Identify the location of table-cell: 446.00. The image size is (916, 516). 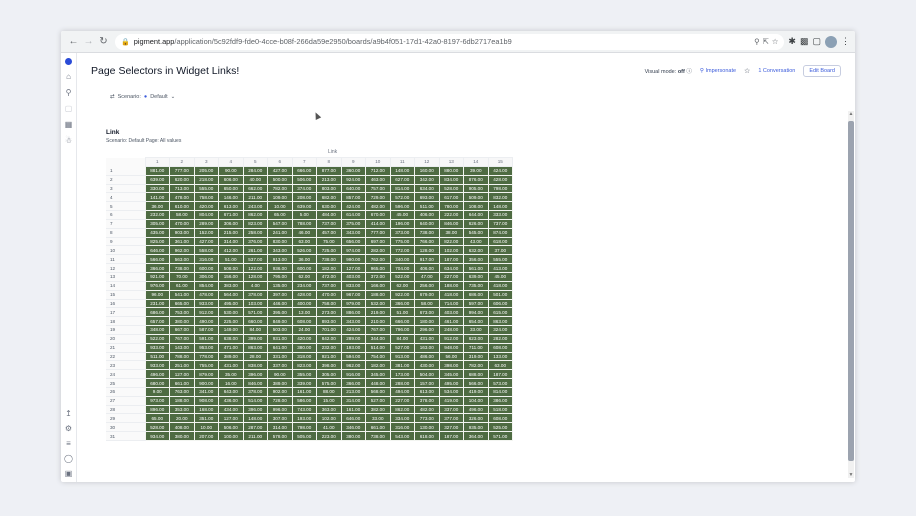
(280, 303).